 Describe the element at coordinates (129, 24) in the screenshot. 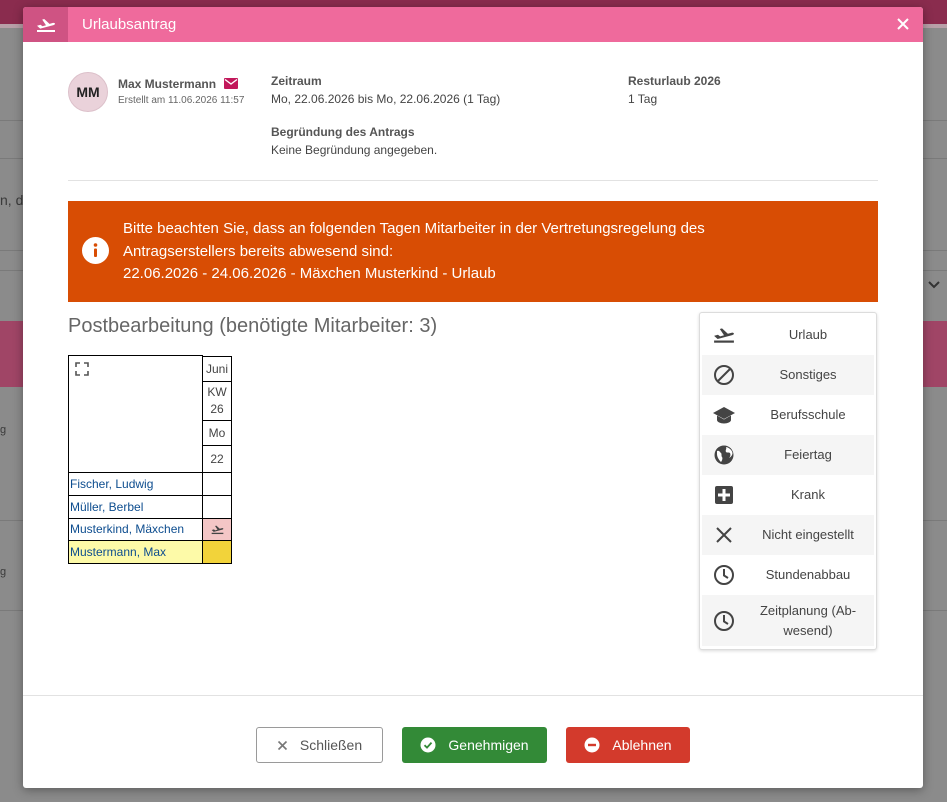

I see `dialog-title: Urlaubsantrag` at that location.